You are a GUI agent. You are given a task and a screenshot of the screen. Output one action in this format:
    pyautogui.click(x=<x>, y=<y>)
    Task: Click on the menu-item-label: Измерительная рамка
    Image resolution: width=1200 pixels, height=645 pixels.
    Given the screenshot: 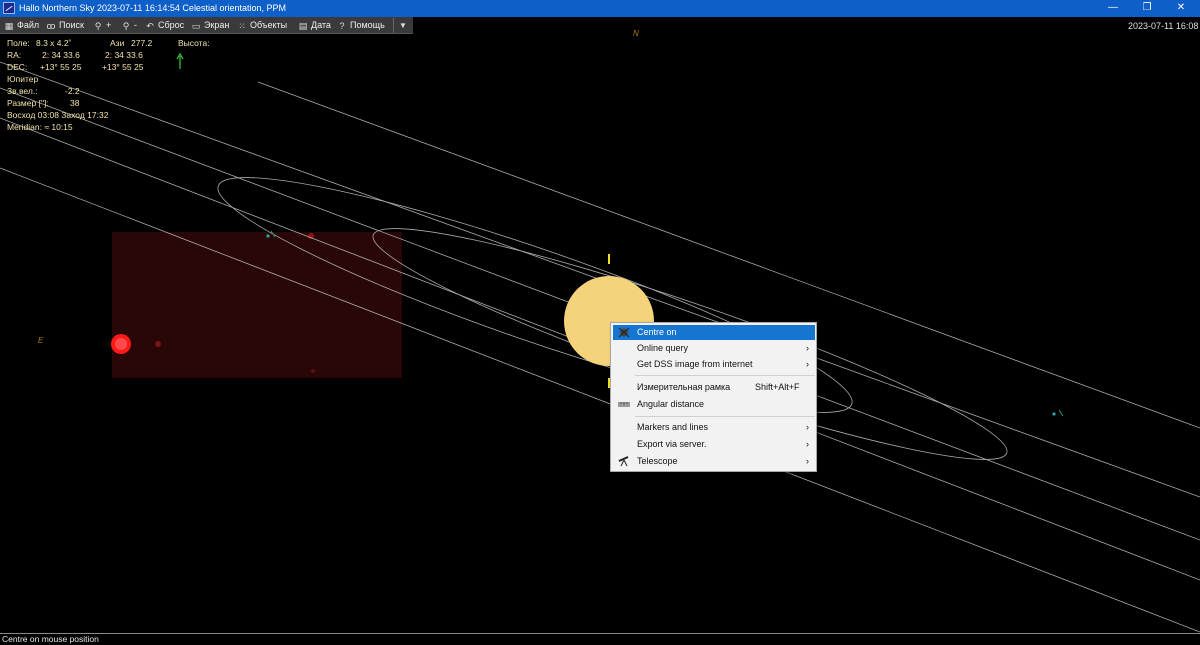 What is the action you would take?
    pyautogui.click(x=684, y=387)
    